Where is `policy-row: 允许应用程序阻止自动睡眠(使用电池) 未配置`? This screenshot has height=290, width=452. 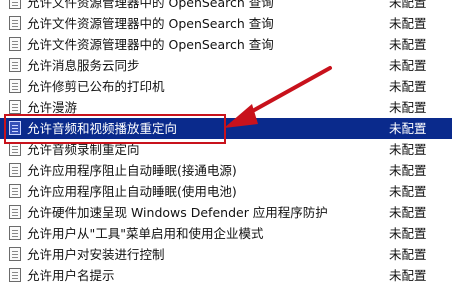 policy-row: 允许应用程序阻止自动睡眠(使用电池) 未配置 is located at coordinates (226, 191).